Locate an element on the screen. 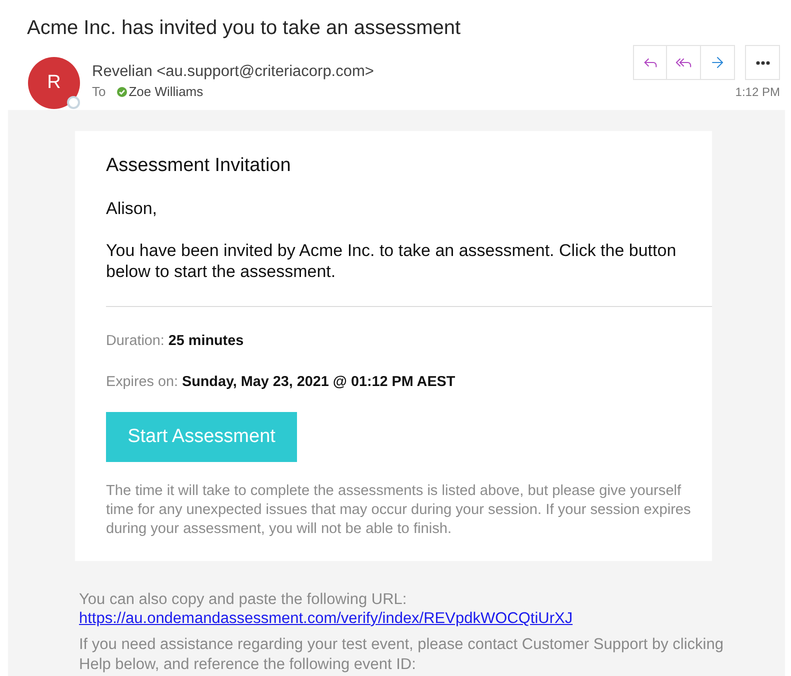 The width and height of the screenshot is (791, 676). footer-text: If you need assistance regarding your test event, please contact Customer Support by clicking Help below, and reference the following event ID: is located at coordinates (401, 655).